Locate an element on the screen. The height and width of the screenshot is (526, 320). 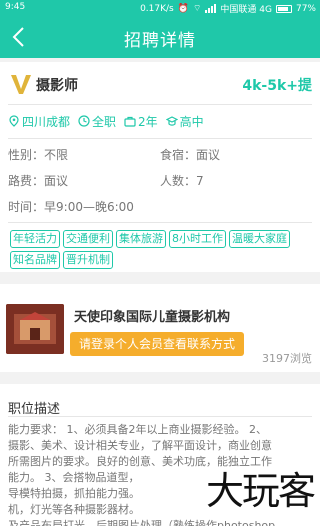
benefit-tag: 集体旅游 is located at coordinates (141, 239).